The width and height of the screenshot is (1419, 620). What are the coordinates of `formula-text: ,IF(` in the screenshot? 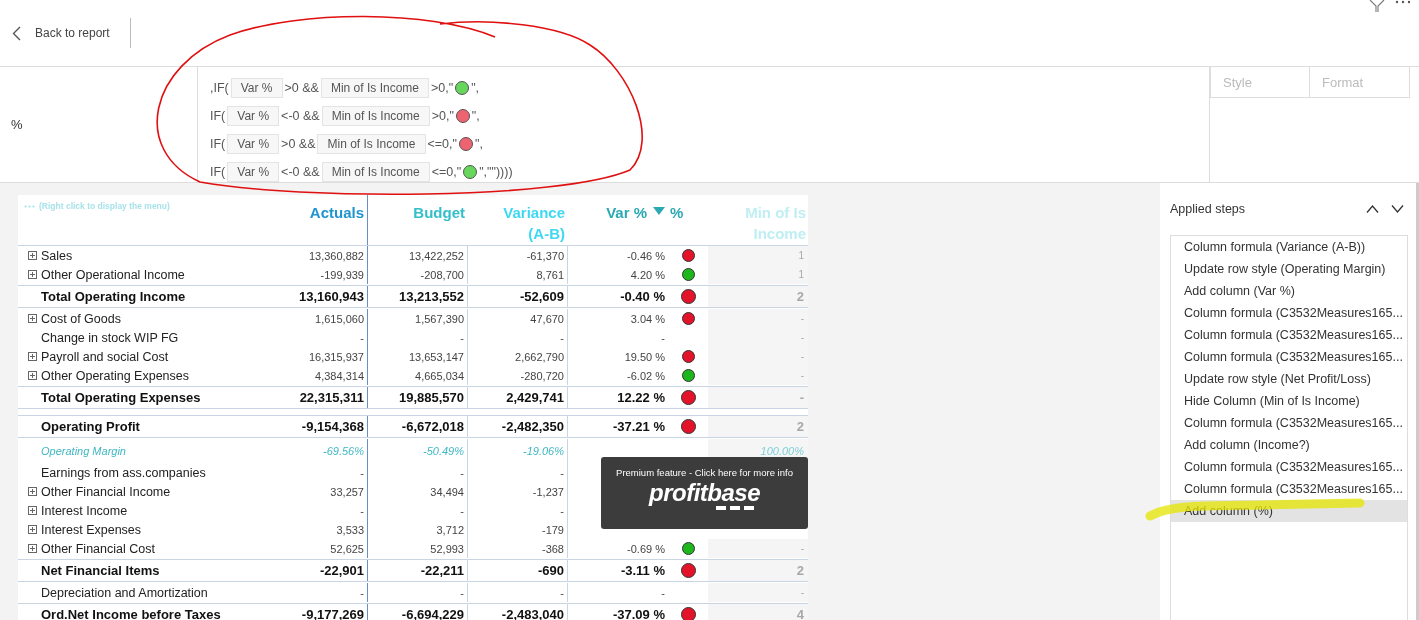 It's located at (219, 88).